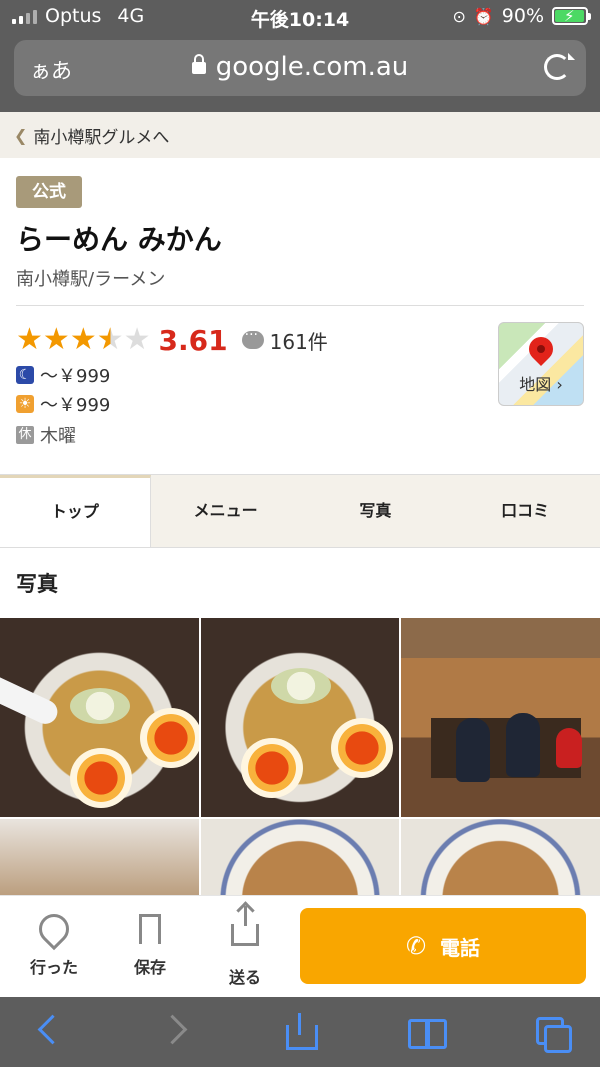  I want to click on dinner-price: ～￥999, so click(75, 376).